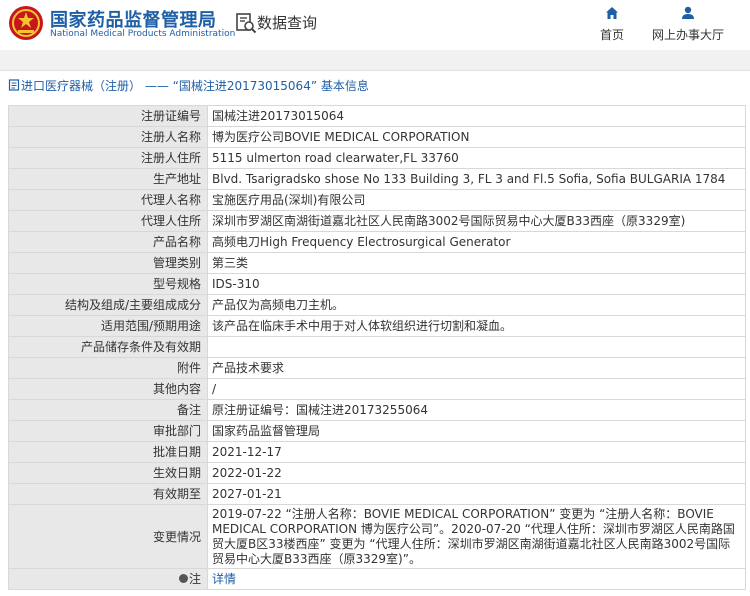 This screenshot has width=750, height=596. What do you see at coordinates (195, 86) in the screenshot?
I see `breadcrumb-text: 进口医疗器械（注册） —— “国械注进20173015064” 基本信息` at bounding box center [195, 86].